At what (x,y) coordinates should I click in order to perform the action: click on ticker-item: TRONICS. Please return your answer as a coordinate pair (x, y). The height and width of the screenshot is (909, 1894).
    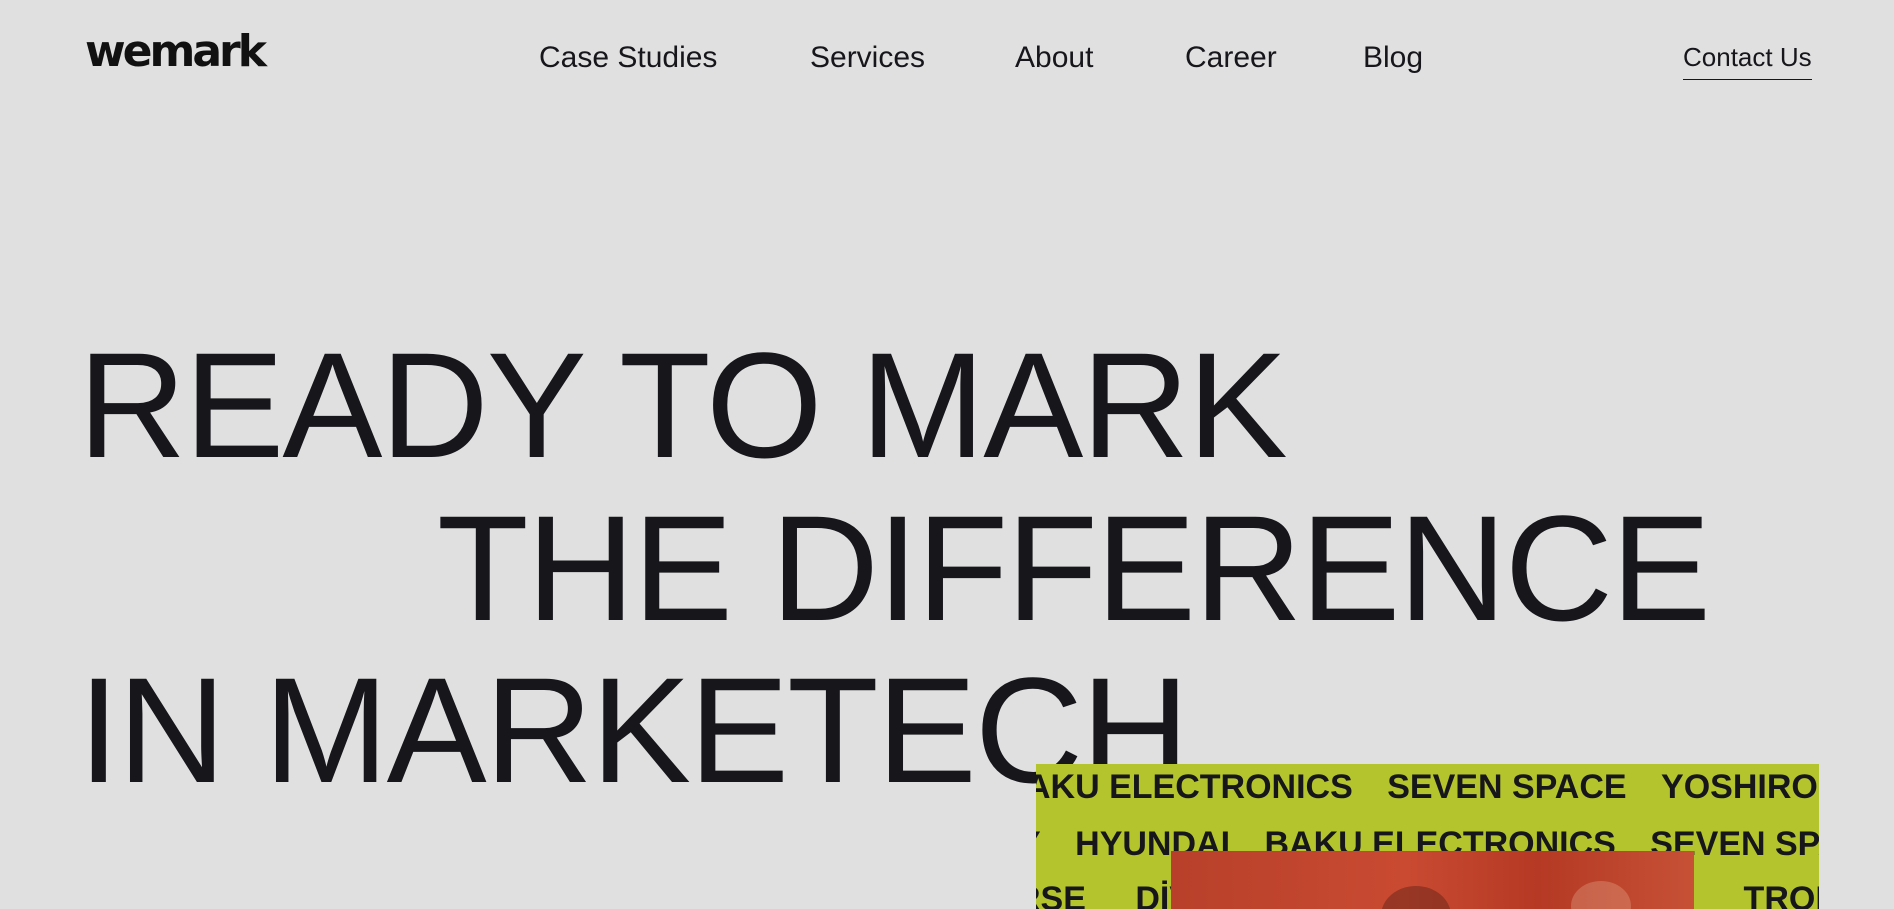
    Looking at the image, I should click on (1781, 894).